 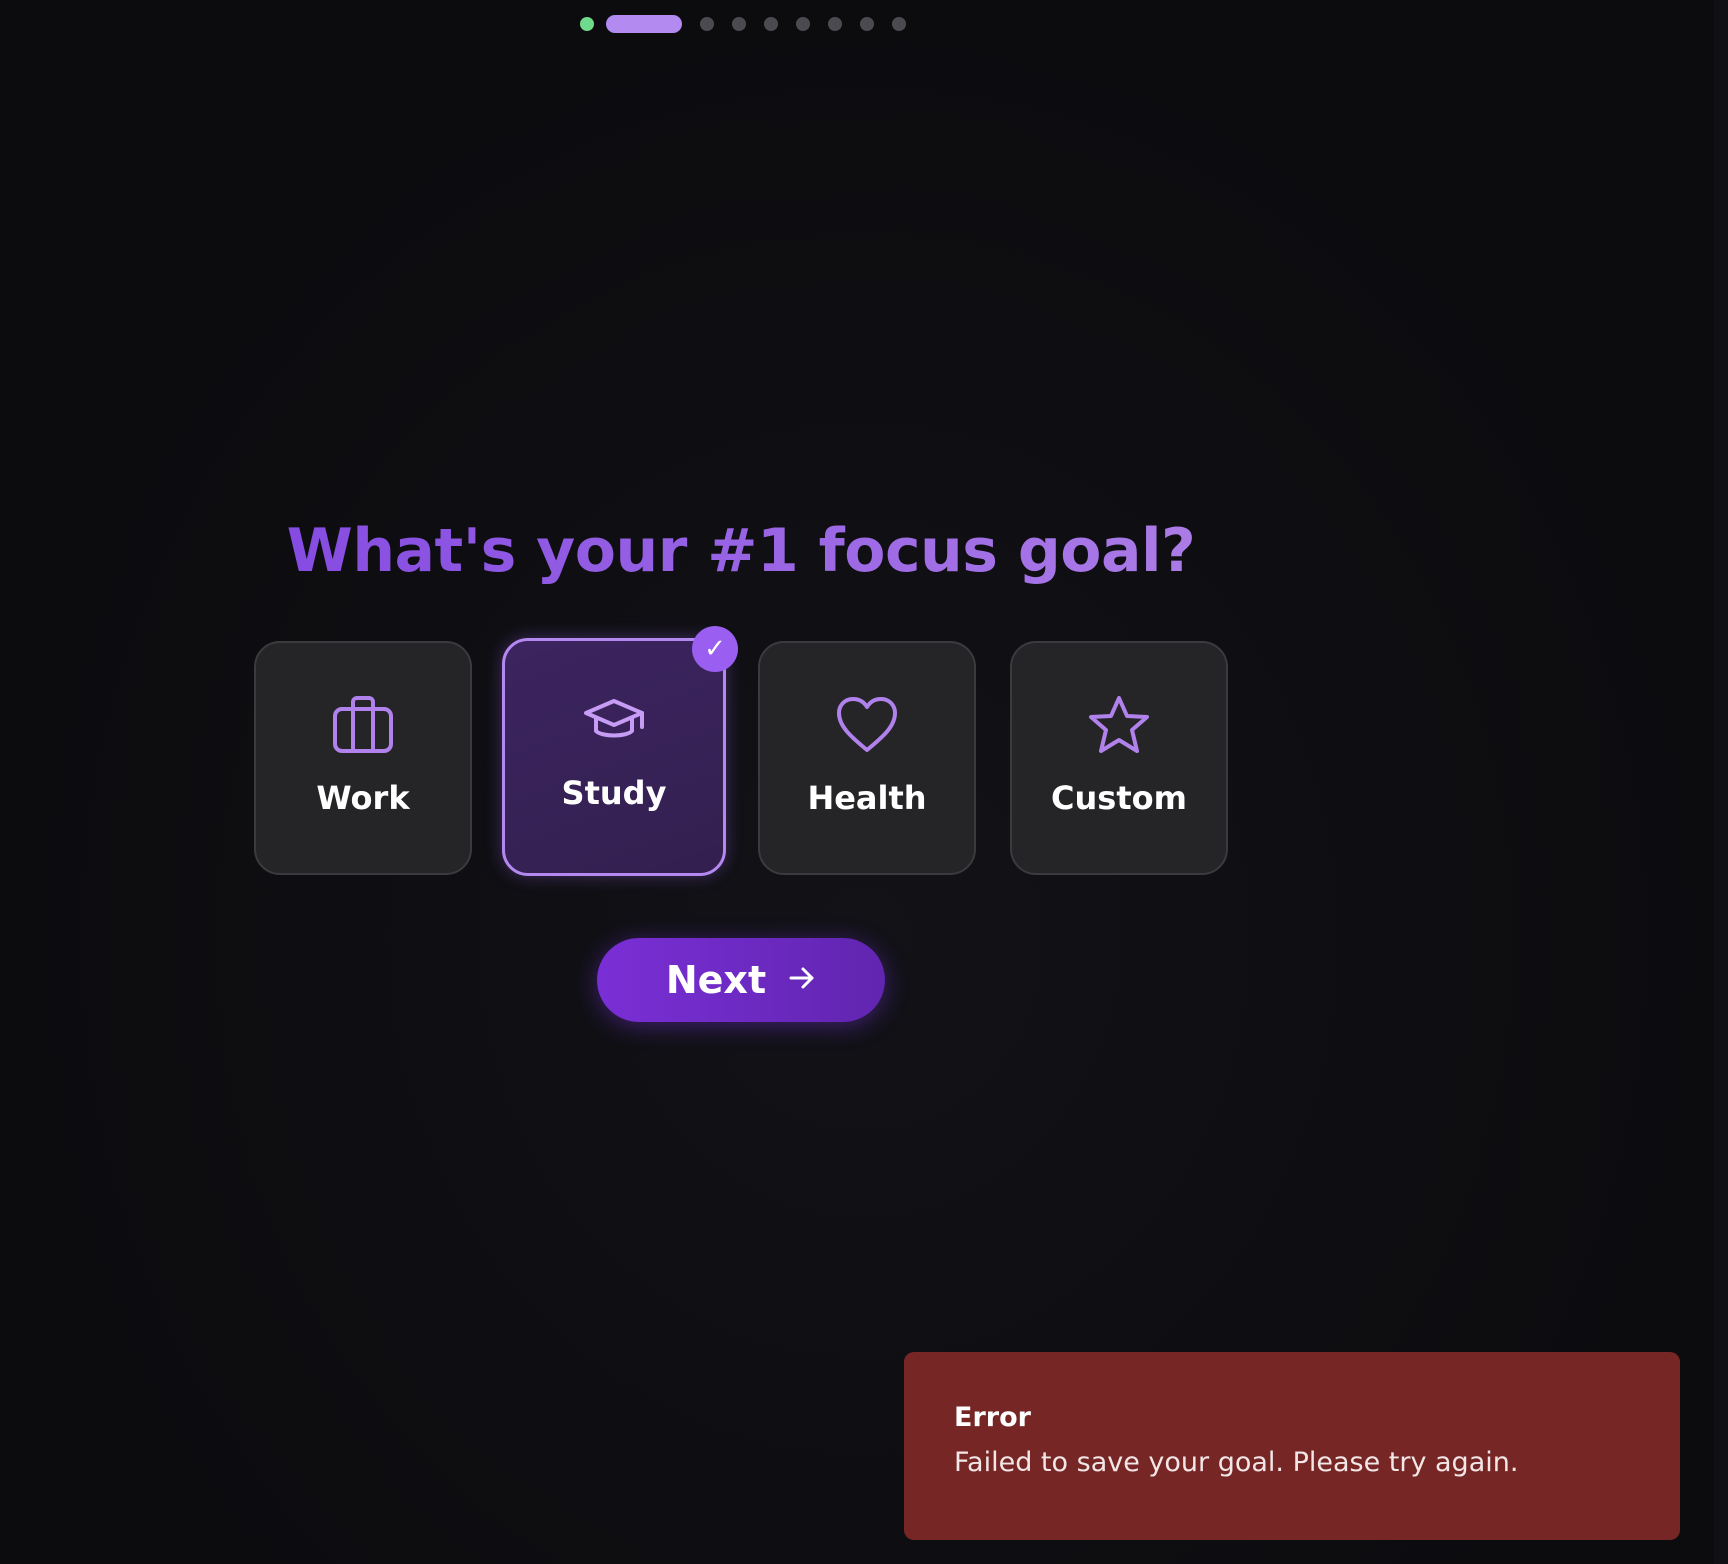 I want to click on option-label: Custom, so click(x=1119, y=798).